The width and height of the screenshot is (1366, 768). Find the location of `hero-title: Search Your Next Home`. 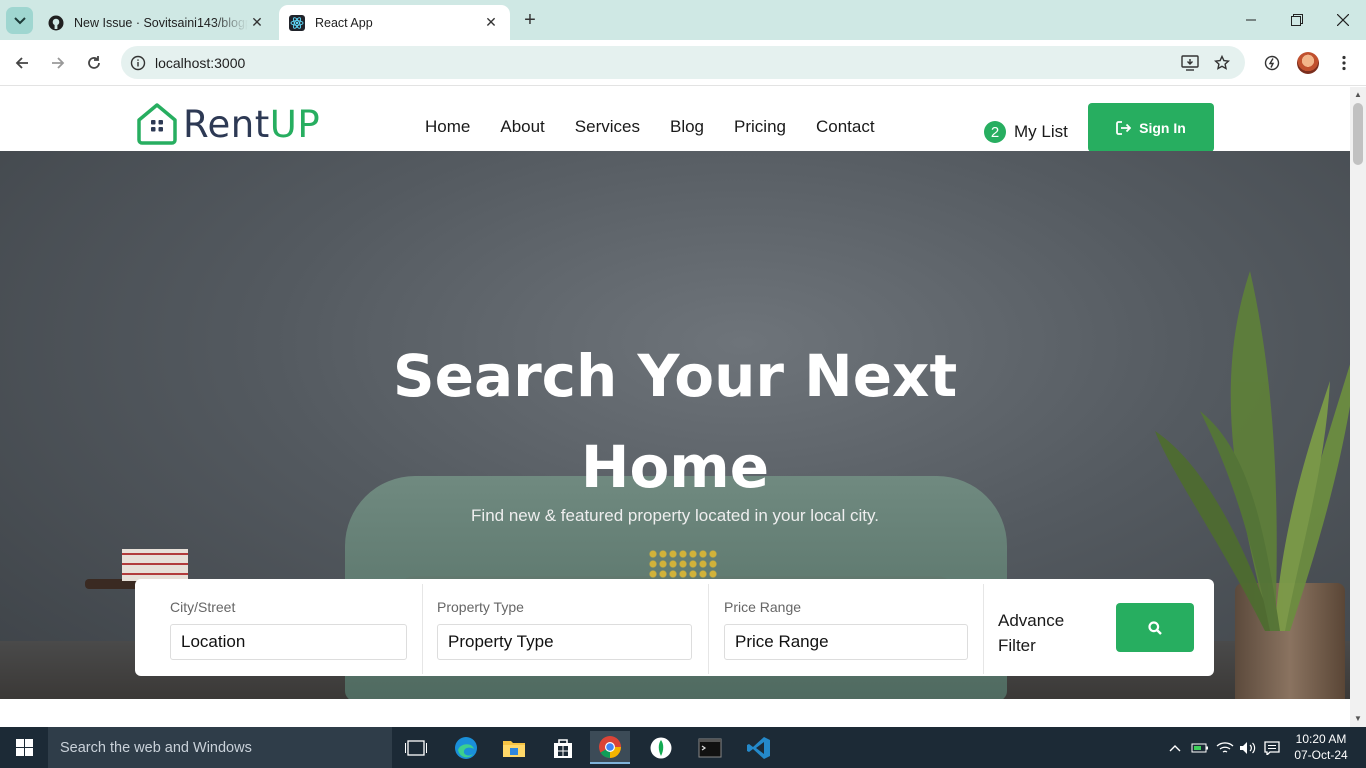

hero-title: Search Your Next Home is located at coordinates (675, 422).